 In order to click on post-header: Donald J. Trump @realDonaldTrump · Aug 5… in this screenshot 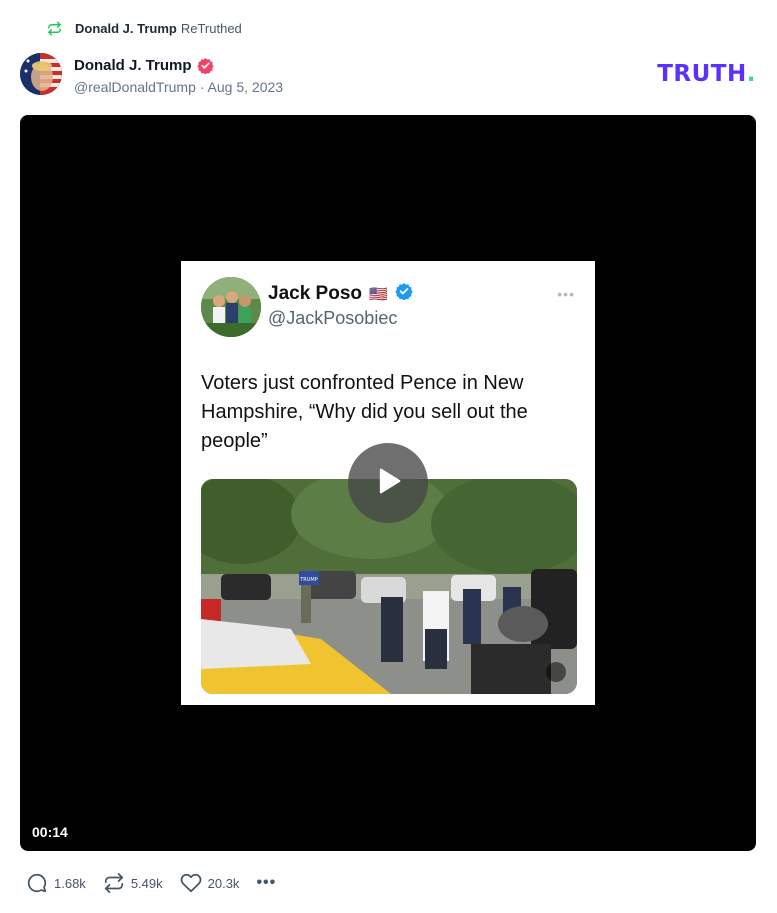, I will do `click(388, 76)`.